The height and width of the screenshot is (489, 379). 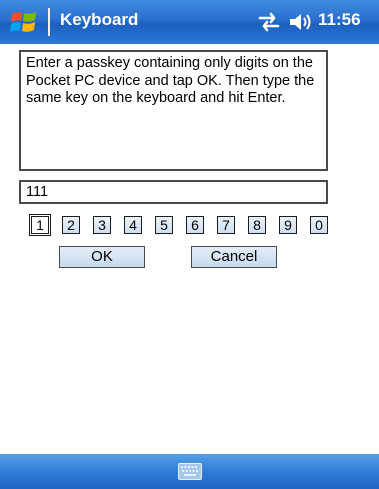 I want to click on digit-key-9: 9, so click(x=288, y=225).